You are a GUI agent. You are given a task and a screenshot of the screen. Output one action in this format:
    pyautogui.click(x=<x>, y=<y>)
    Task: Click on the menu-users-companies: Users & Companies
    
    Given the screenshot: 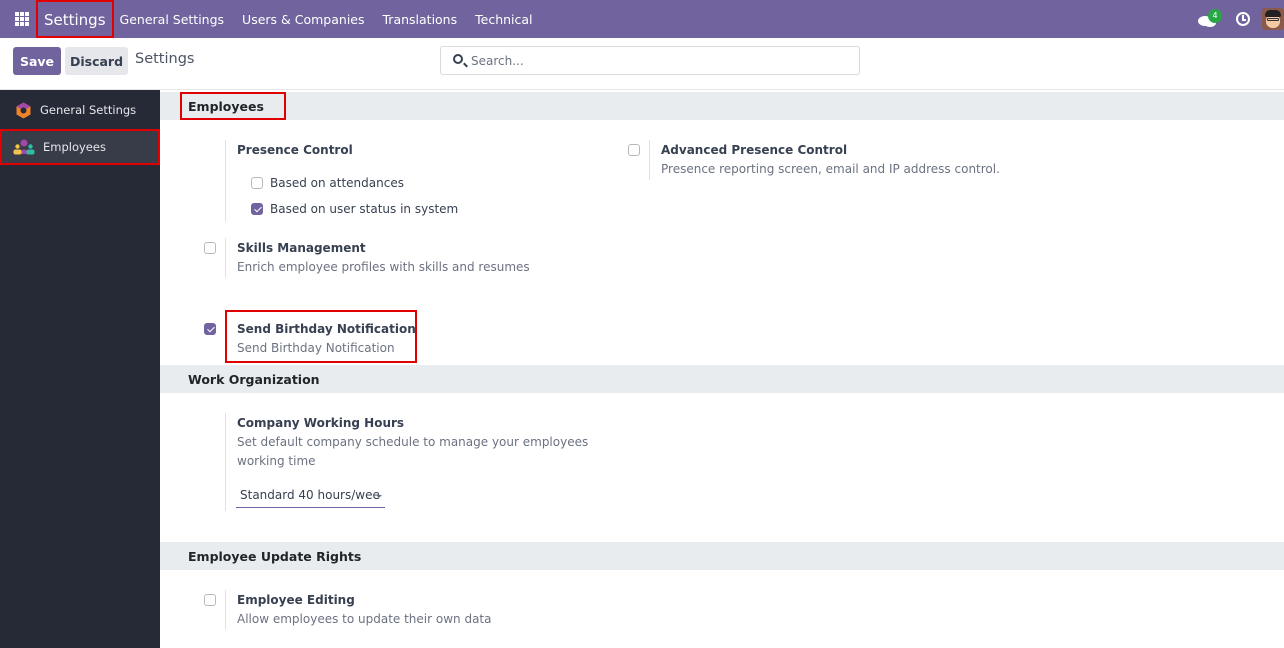 What is the action you would take?
    pyautogui.click(x=303, y=19)
    